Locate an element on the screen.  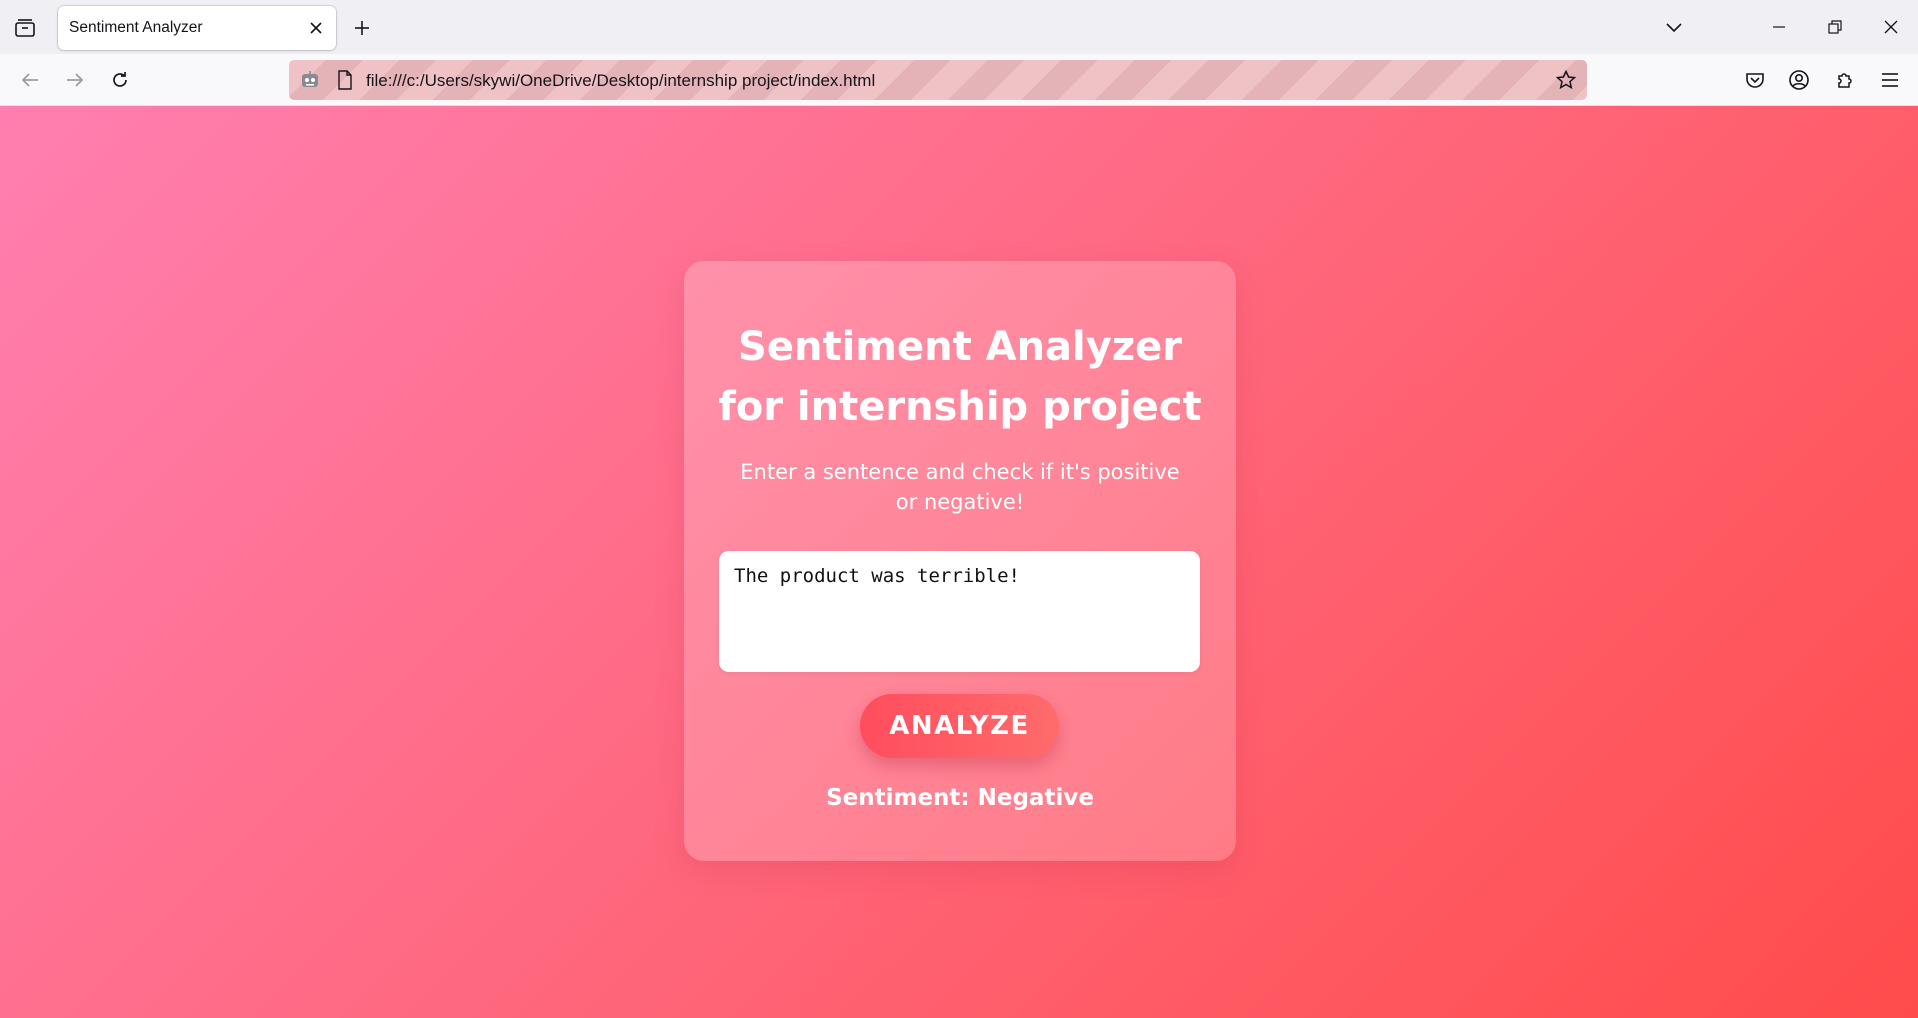
restore-button is located at coordinates (1835, 27).